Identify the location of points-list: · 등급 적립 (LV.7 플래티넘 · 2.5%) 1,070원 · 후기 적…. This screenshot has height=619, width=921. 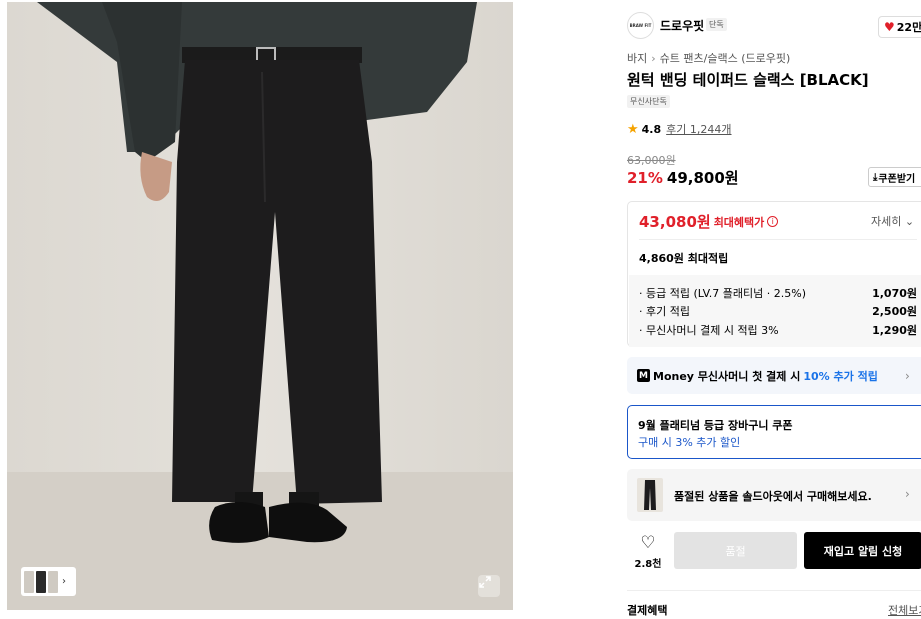
(775, 311).